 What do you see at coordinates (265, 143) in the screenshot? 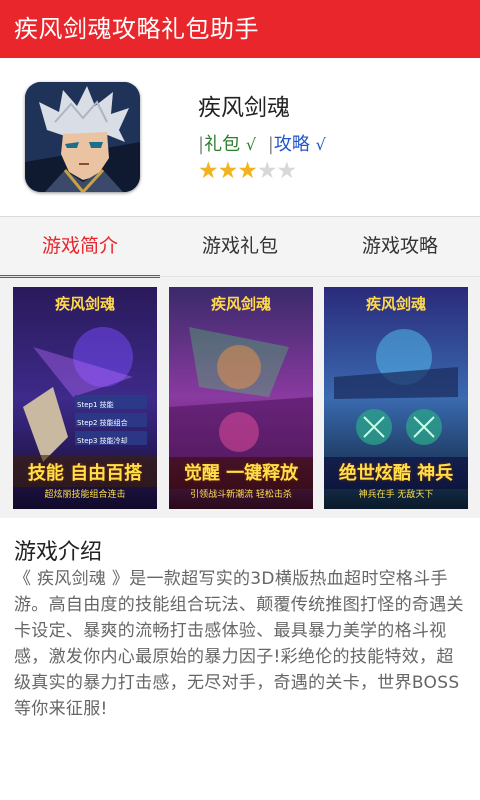
I see `feature-tags: |礼包 √ |攻略 √` at bounding box center [265, 143].